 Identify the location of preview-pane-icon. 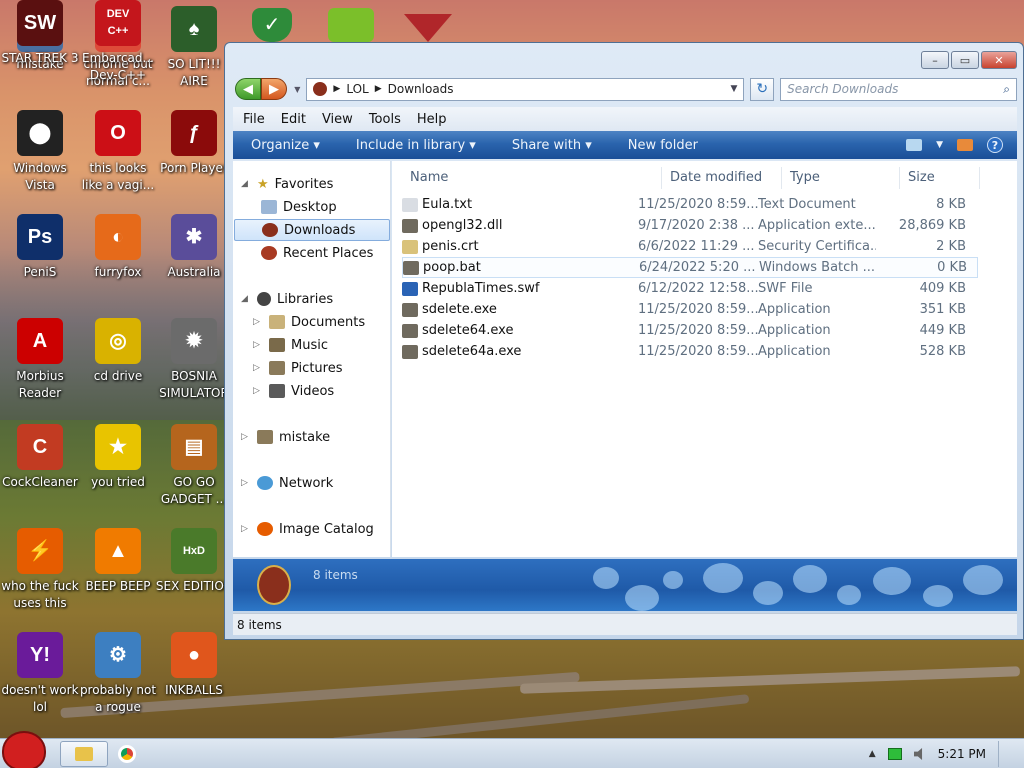
(965, 145).